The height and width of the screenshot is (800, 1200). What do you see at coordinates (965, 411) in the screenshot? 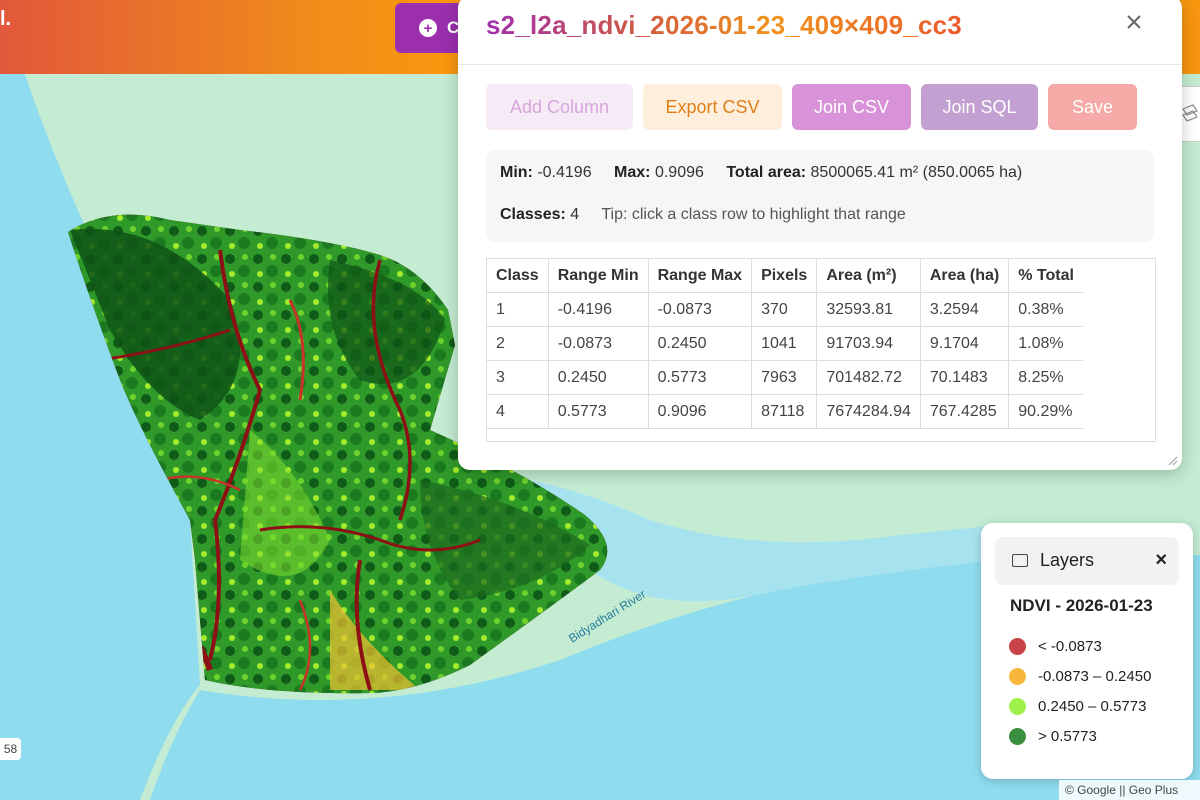
I see `cell-area-ha: 767.4285` at bounding box center [965, 411].